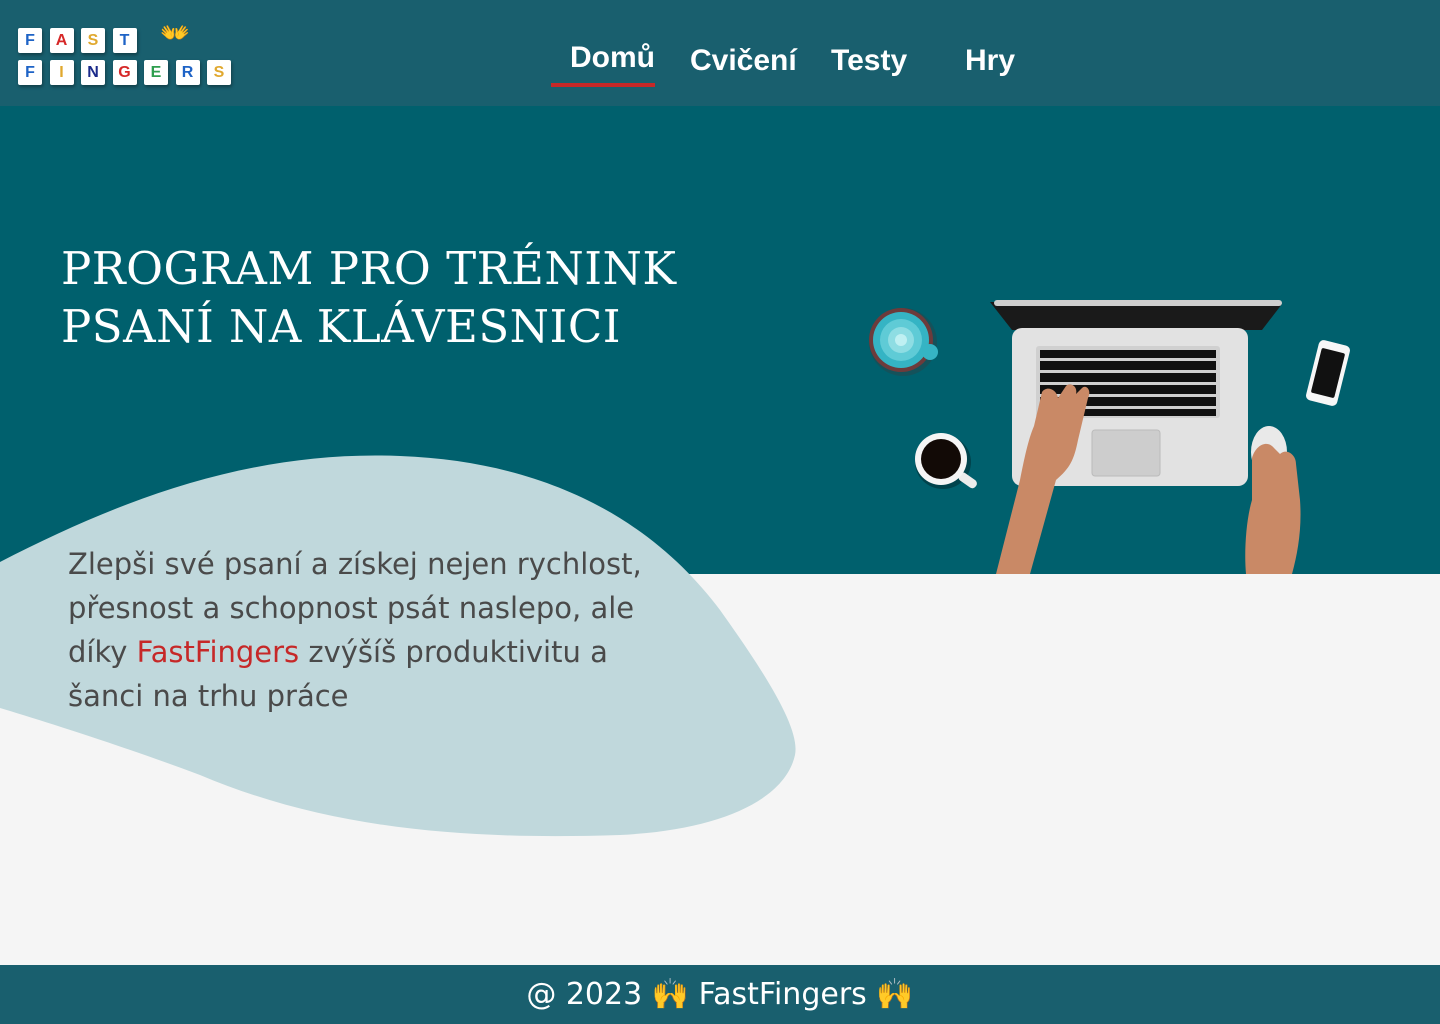  What do you see at coordinates (369, 298) in the screenshot?
I see `hero-title: PROGRAM PRO TRÉNINK PSANÍ NA KLÁVESNICI` at bounding box center [369, 298].